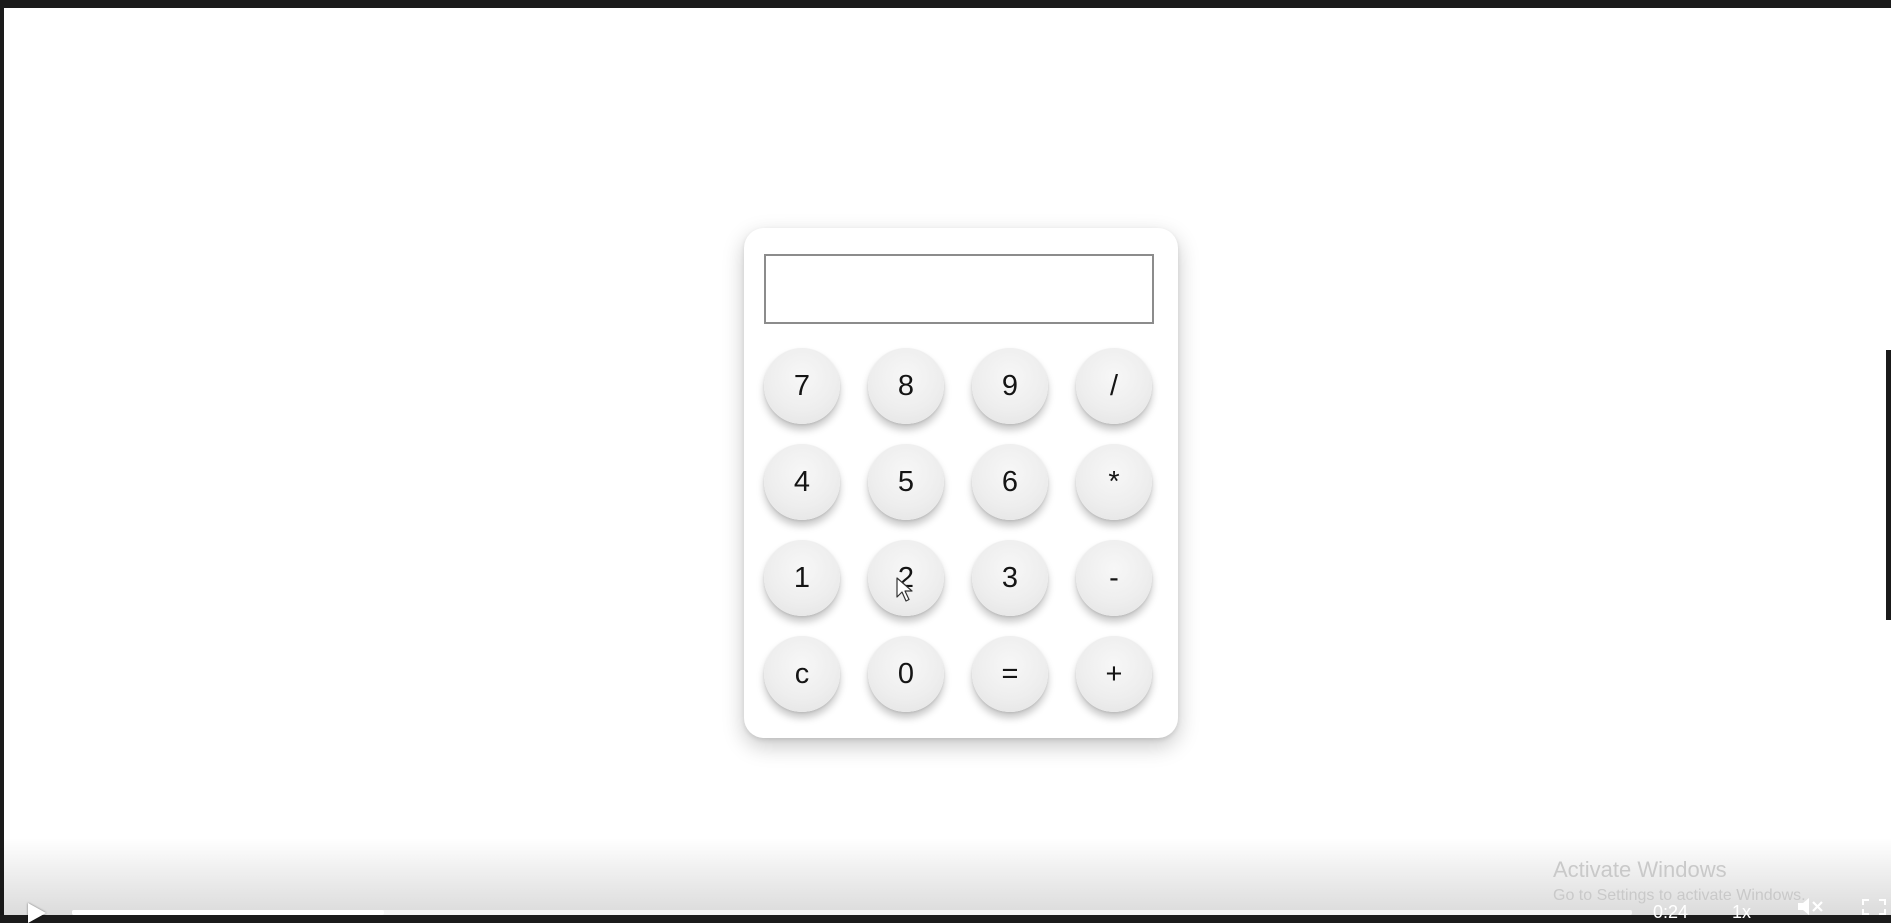 The height and width of the screenshot is (923, 1891). What do you see at coordinates (906, 386) in the screenshot?
I see `key-8-button: 8` at bounding box center [906, 386].